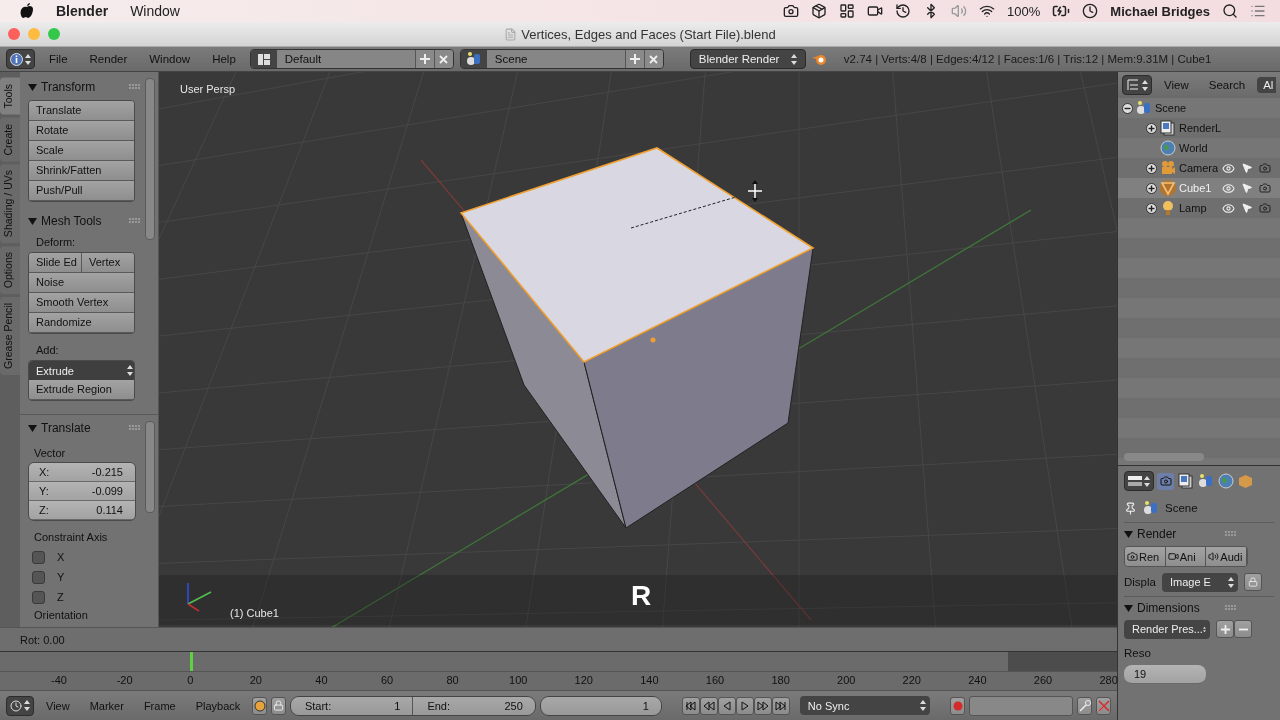 This screenshot has width=1280, height=720. I want to click on tool-button: Extrude Region, so click(81, 390).